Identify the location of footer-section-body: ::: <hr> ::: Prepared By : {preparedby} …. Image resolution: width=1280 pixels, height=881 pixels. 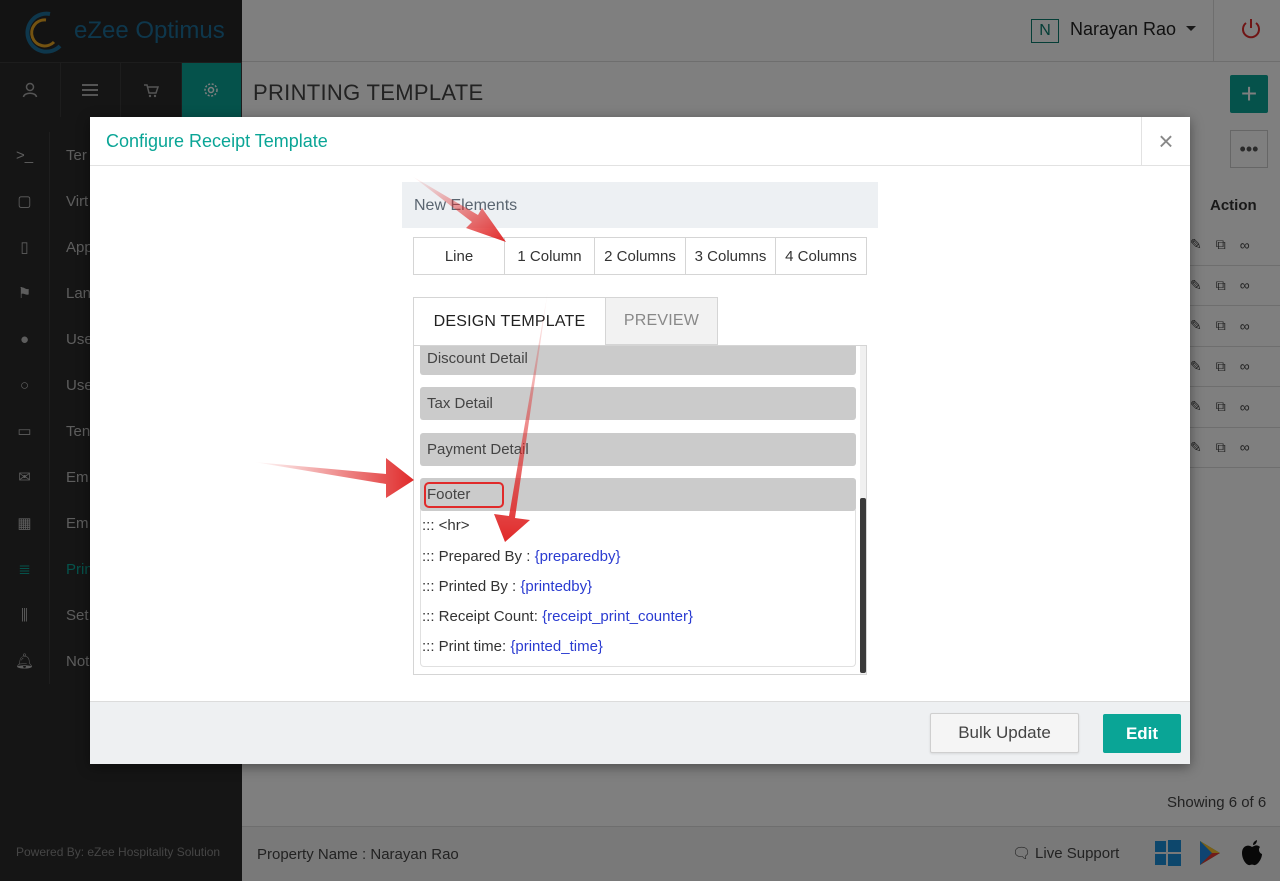
(638, 588).